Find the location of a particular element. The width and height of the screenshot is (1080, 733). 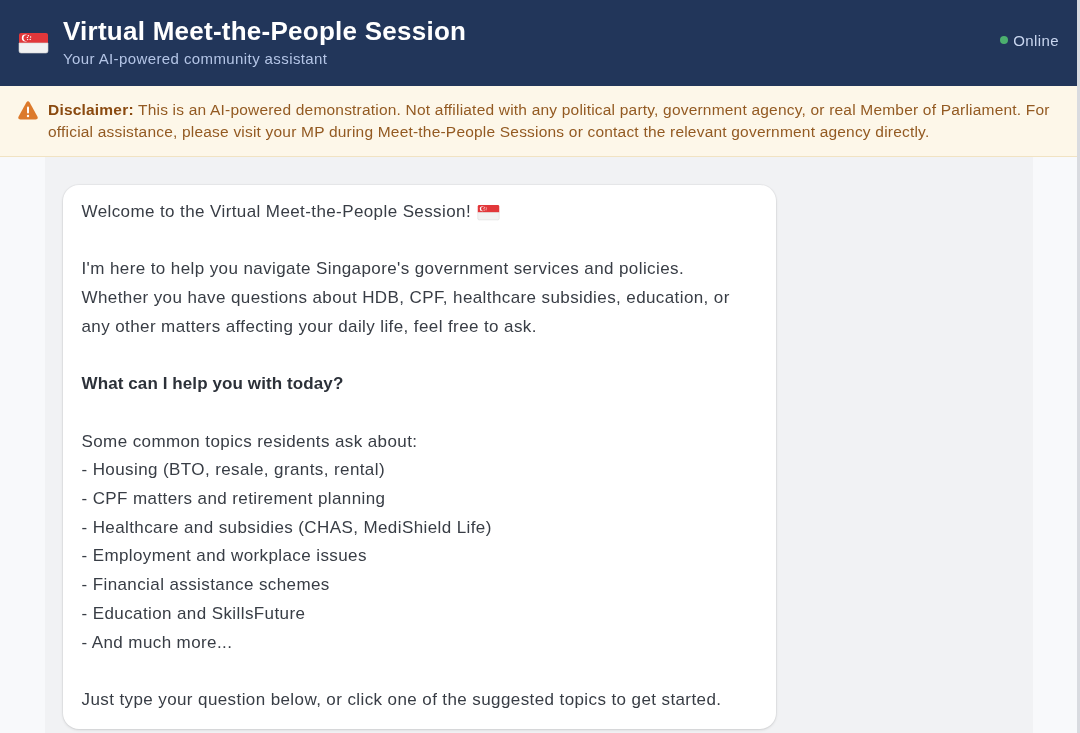

message-text: Some common topics residents ask about: is located at coordinates (250, 441).